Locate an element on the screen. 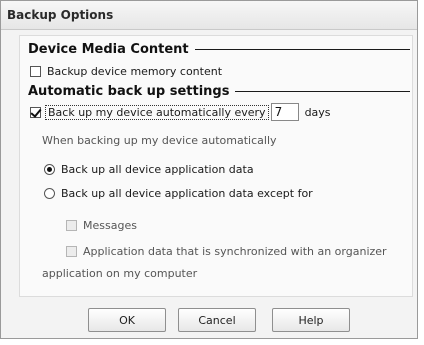 This screenshot has width=424, height=345. days-interval-input is located at coordinates (284, 112).